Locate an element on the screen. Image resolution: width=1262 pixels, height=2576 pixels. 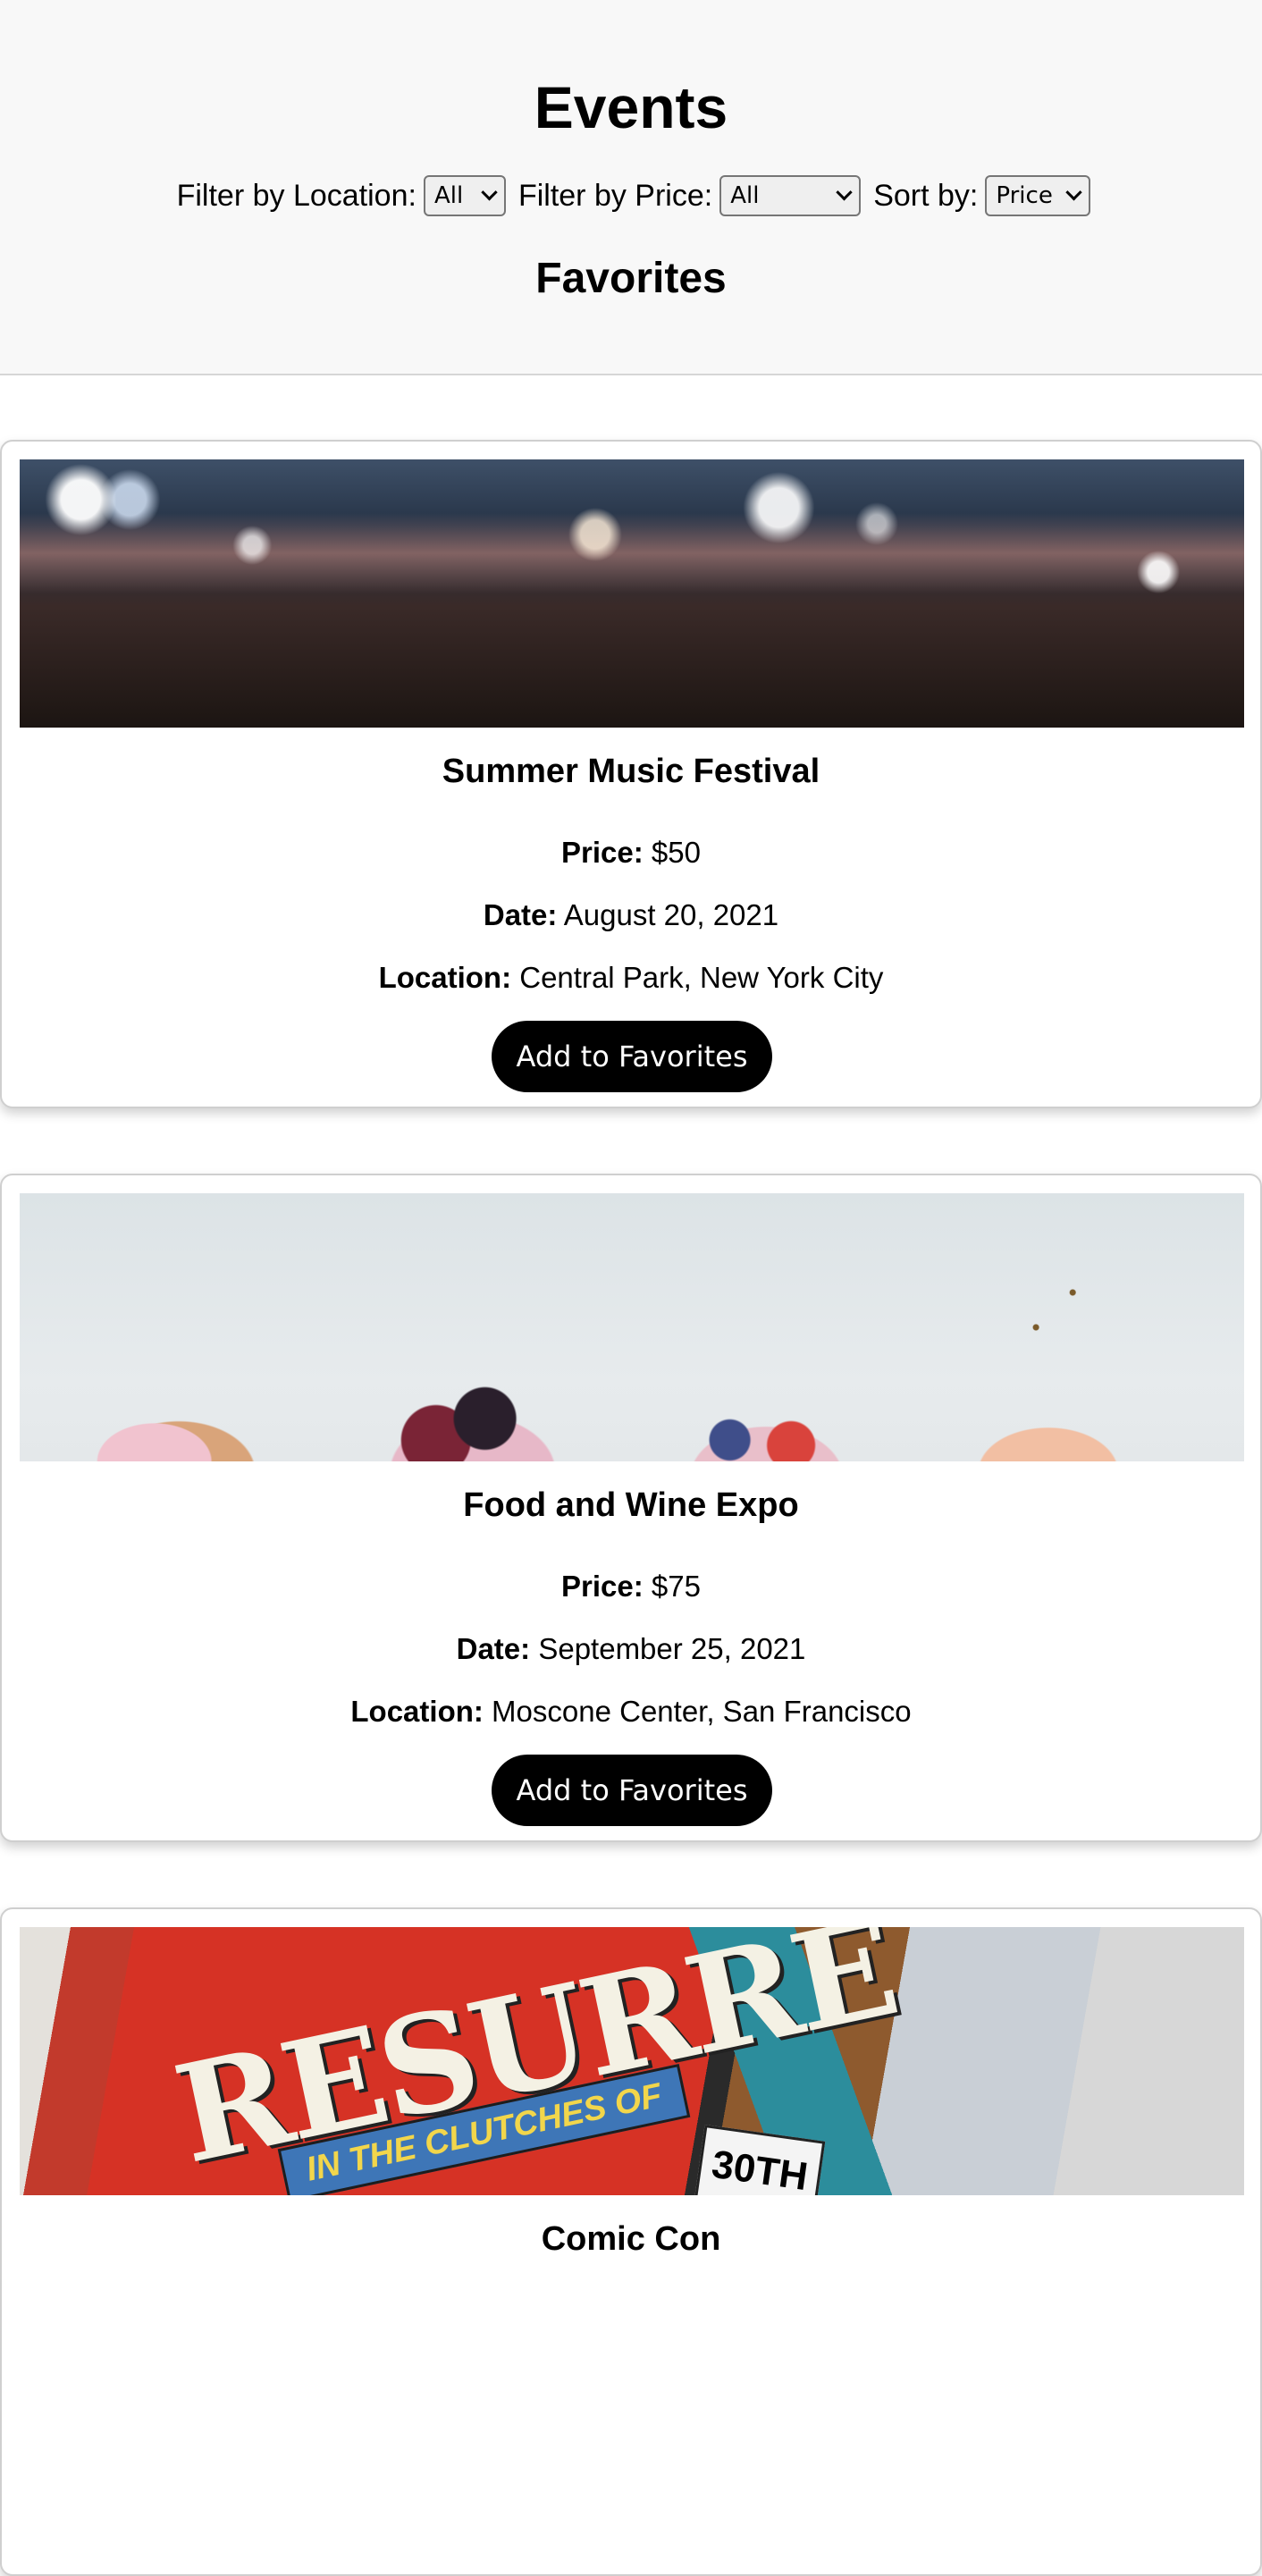
event-title: Summer Music Festival is located at coordinates (631, 772).